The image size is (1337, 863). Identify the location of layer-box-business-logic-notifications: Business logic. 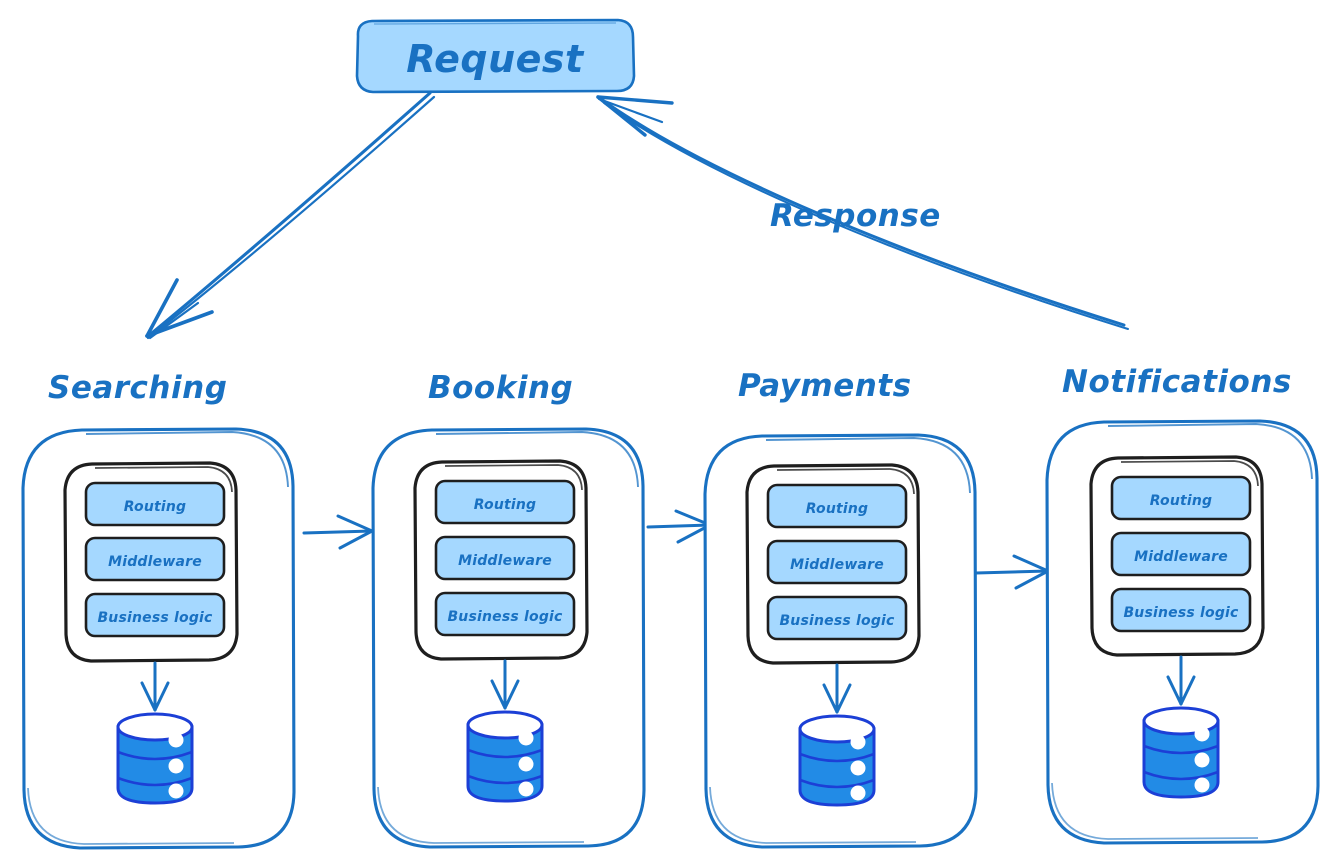
(1181, 610).